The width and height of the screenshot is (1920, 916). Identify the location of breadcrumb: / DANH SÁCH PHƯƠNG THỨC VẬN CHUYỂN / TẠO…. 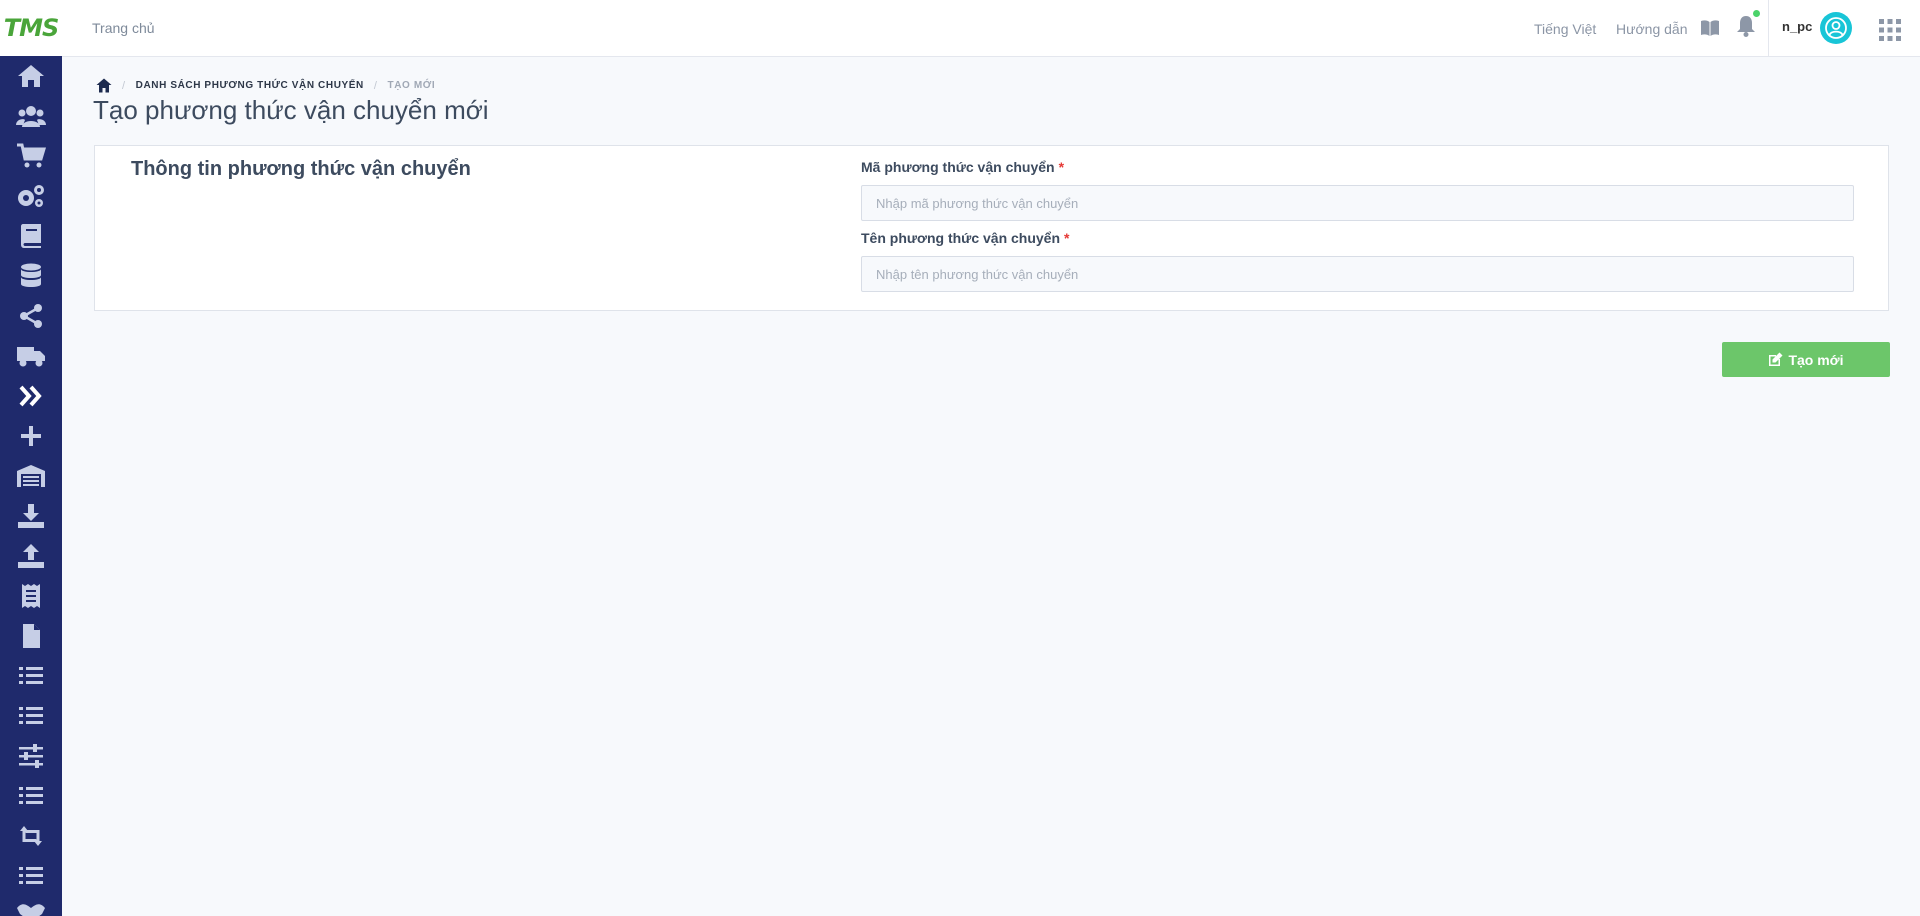
(265, 85).